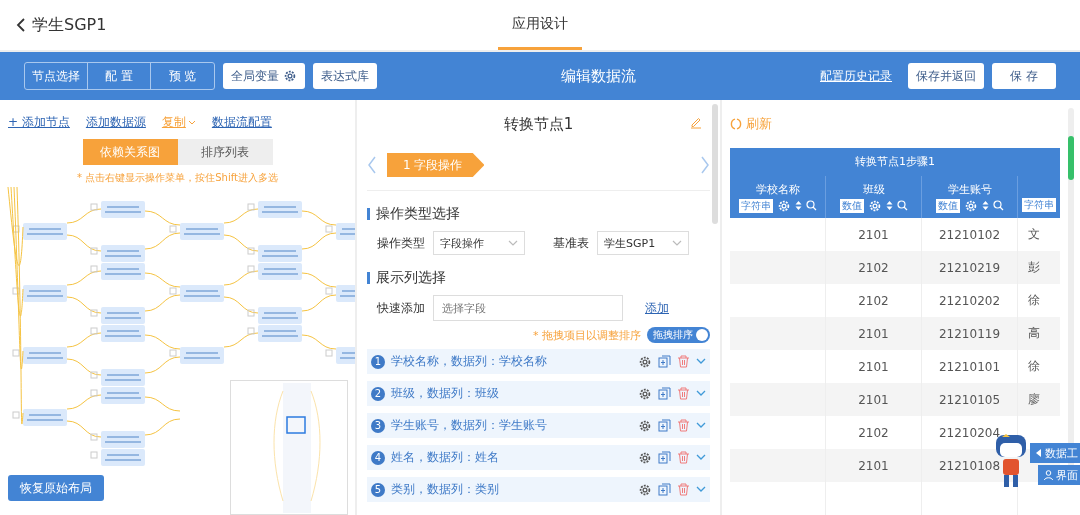  What do you see at coordinates (479, 243) in the screenshot?
I see `select-field: 字段操作` at bounding box center [479, 243].